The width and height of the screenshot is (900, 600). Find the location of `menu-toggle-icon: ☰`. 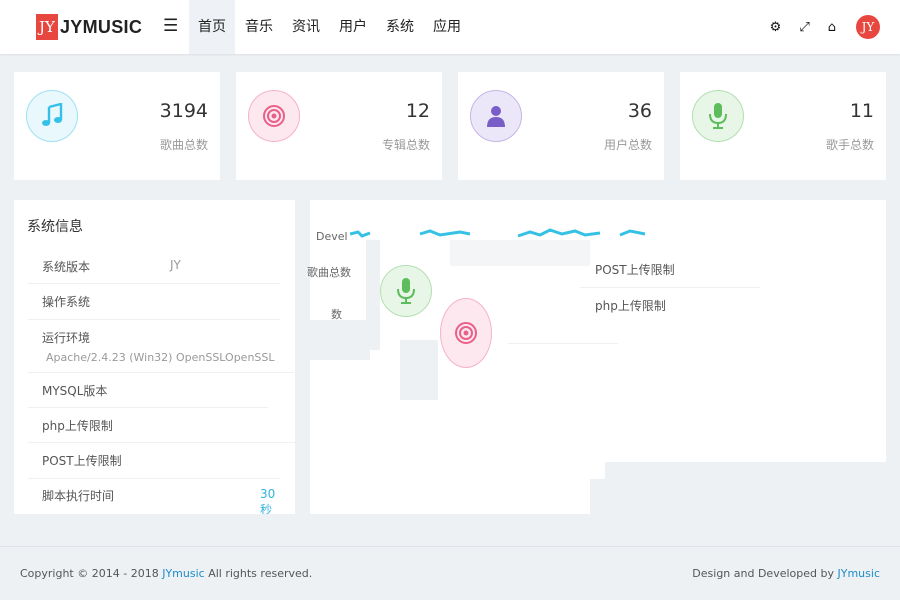

menu-toggle-icon: ☰ is located at coordinates (170, 26).